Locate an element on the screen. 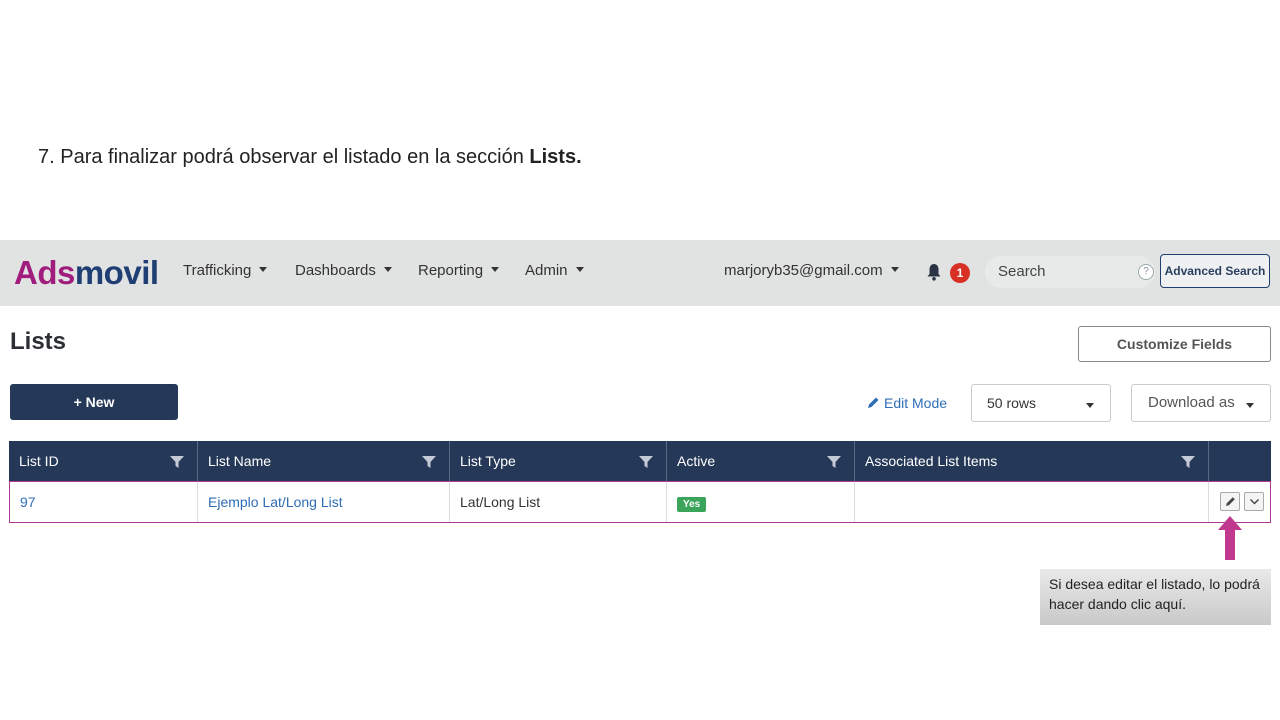 This screenshot has height=720, width=1280. advanced-search-button: Advanced Search is located at coordinates (1215, 271).